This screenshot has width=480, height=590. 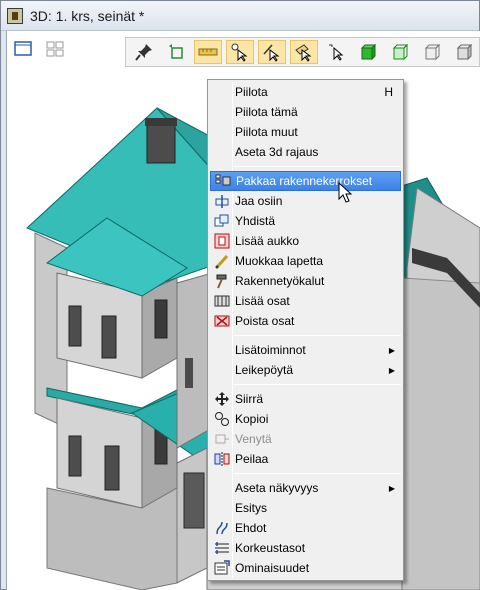 What do you see at coordinates (305, 370) in the screenshot?
I see `menu-item-leikepoyta: Leikepöytä ▶` at bounding box center [305, 370].